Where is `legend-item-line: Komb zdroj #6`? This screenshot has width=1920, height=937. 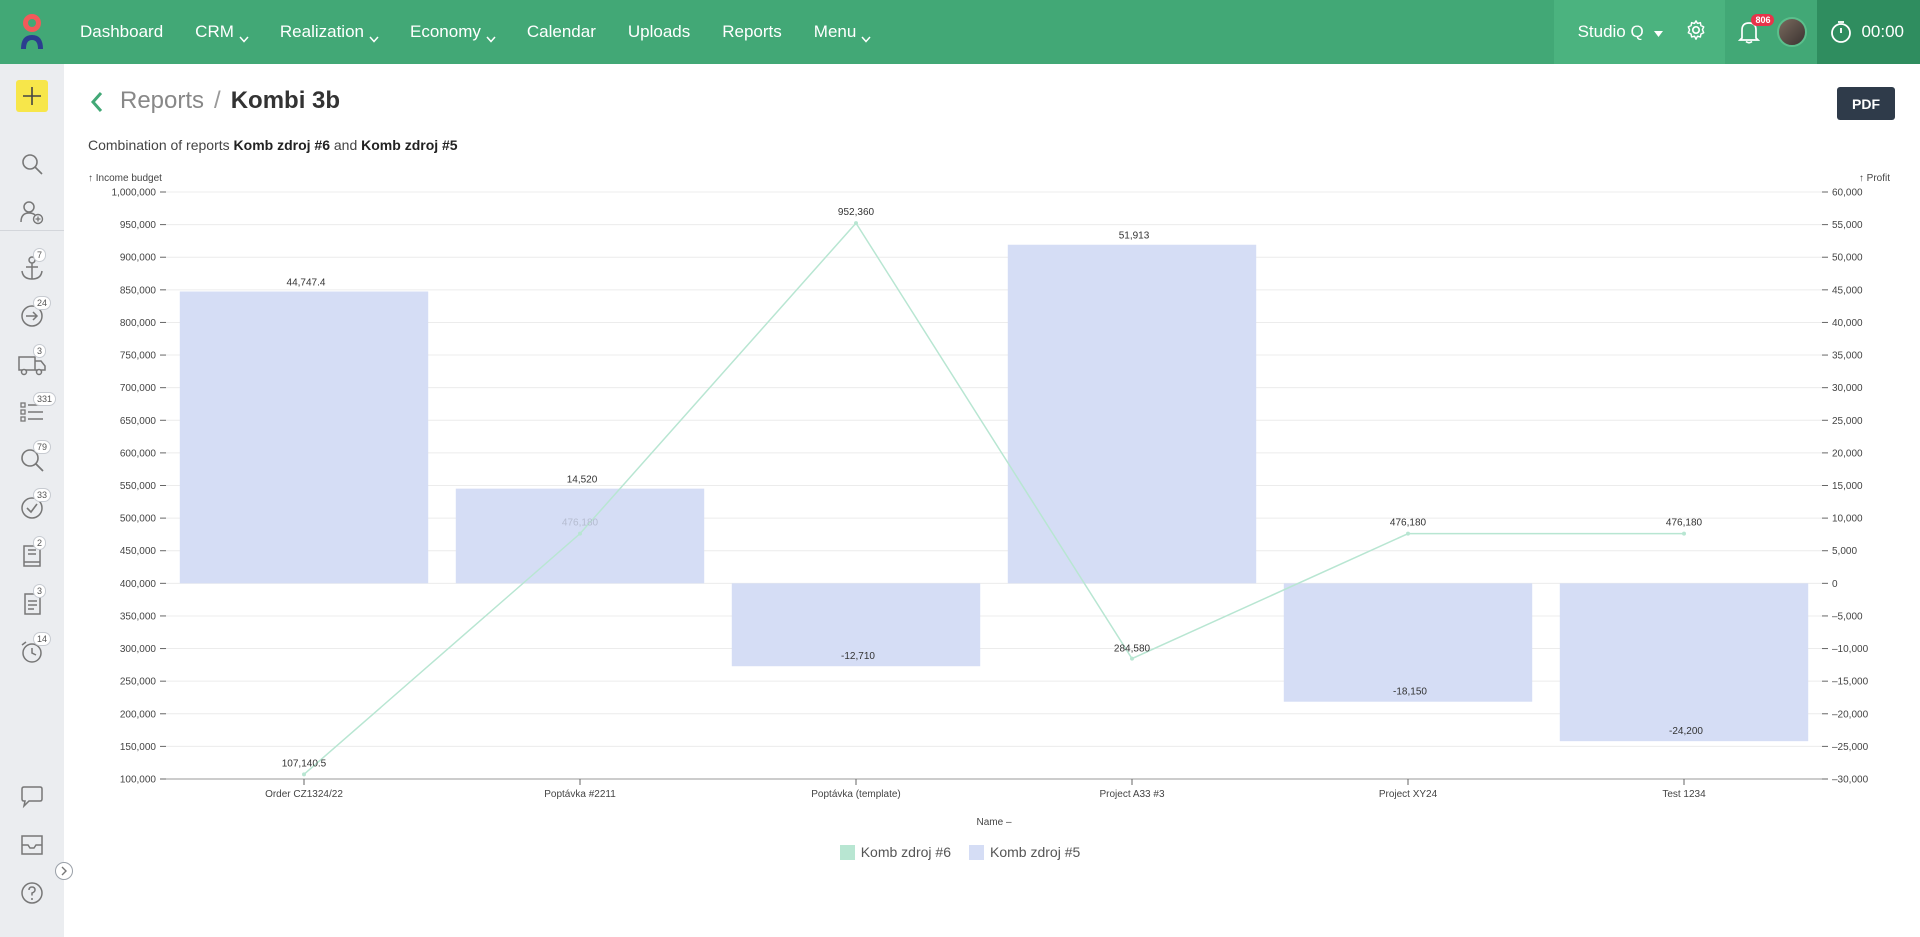 legend-item-line: Komb zdroj #6 is located at coordinates (895, 852).